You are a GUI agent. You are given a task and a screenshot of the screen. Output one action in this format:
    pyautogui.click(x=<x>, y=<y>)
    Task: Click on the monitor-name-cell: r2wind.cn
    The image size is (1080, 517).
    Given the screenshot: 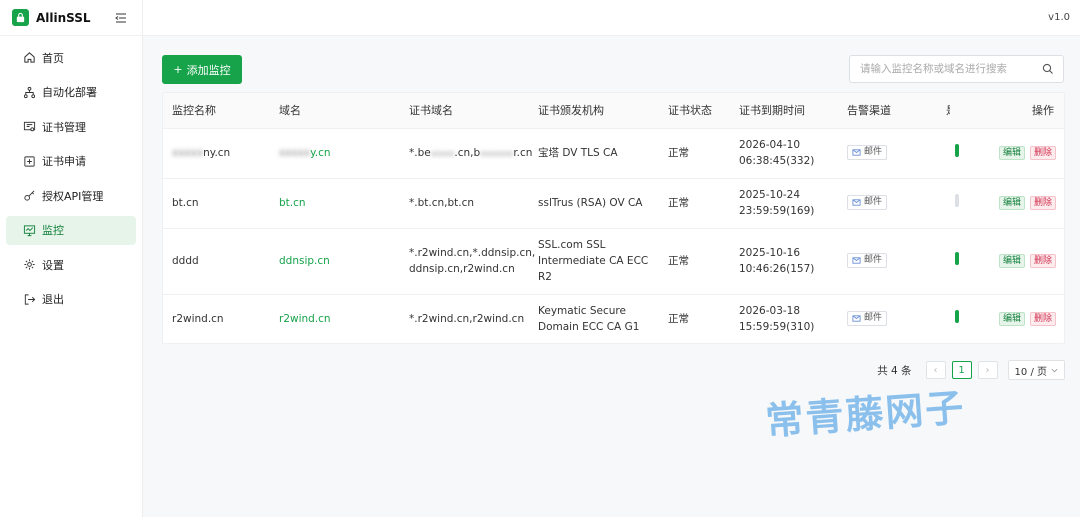 What is the action you would take?
    pyautogui.click(x=216, y=318)
    